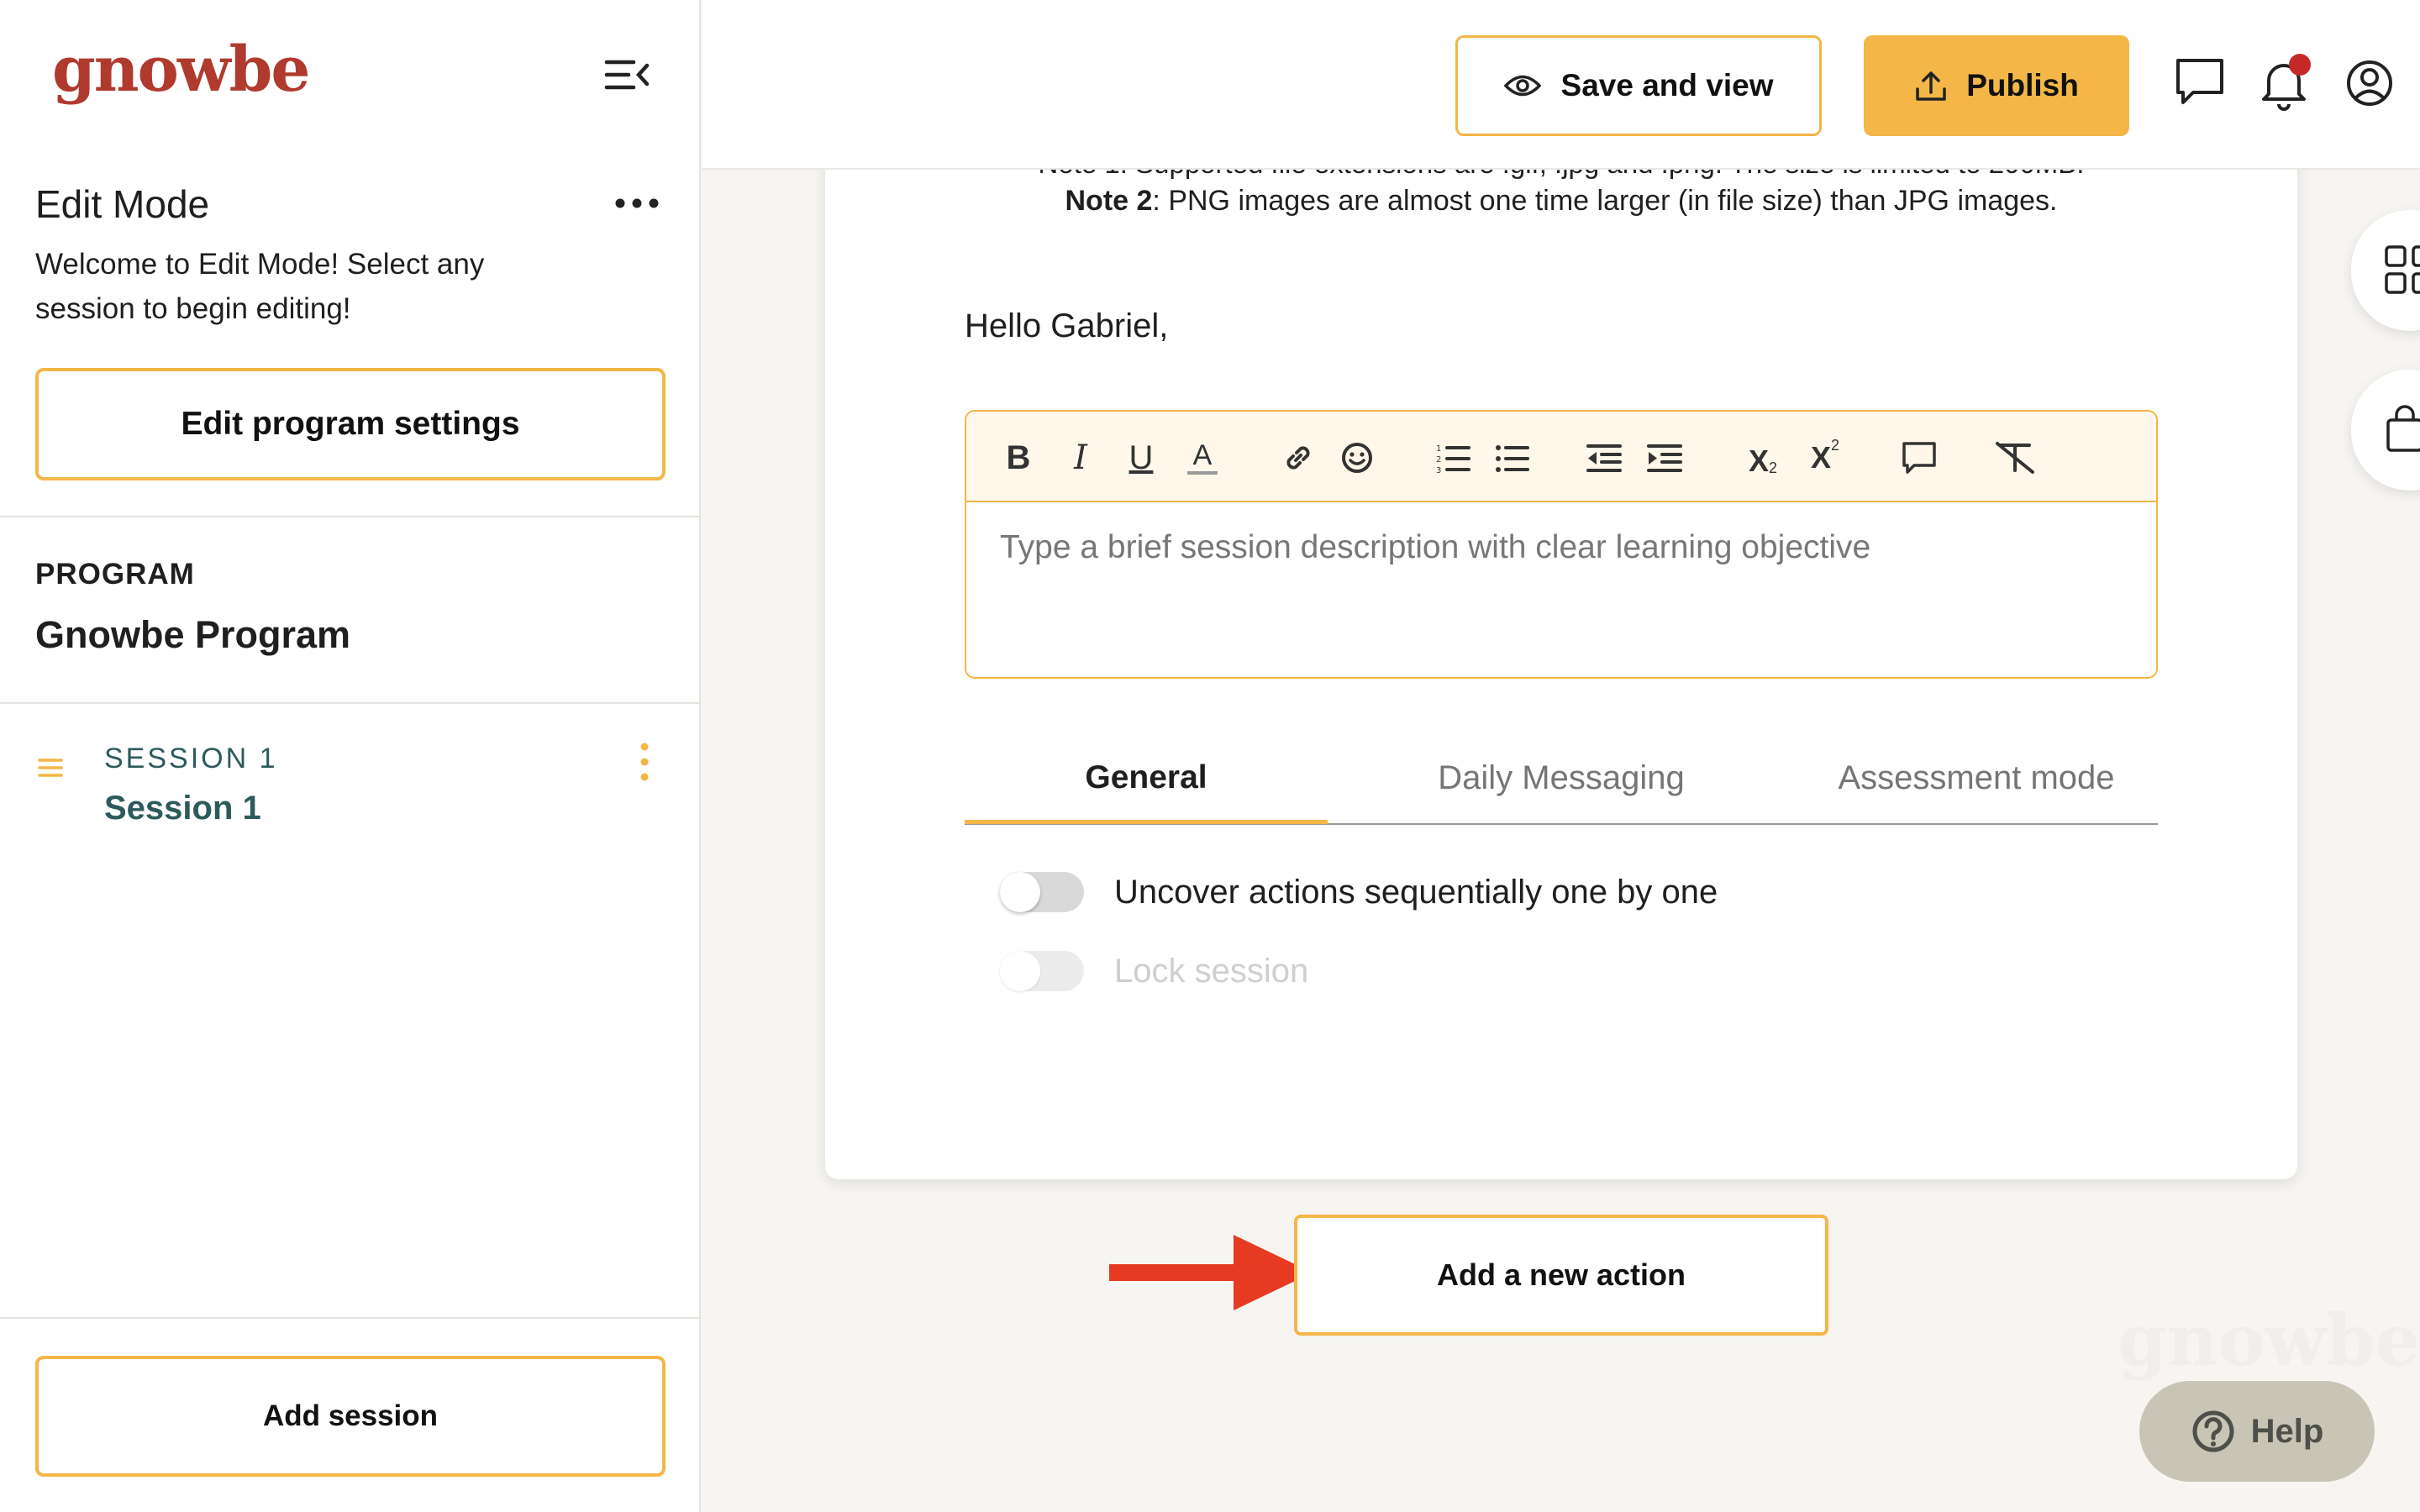  I want to click on program-label: PROGRAM, so click(115, 574).